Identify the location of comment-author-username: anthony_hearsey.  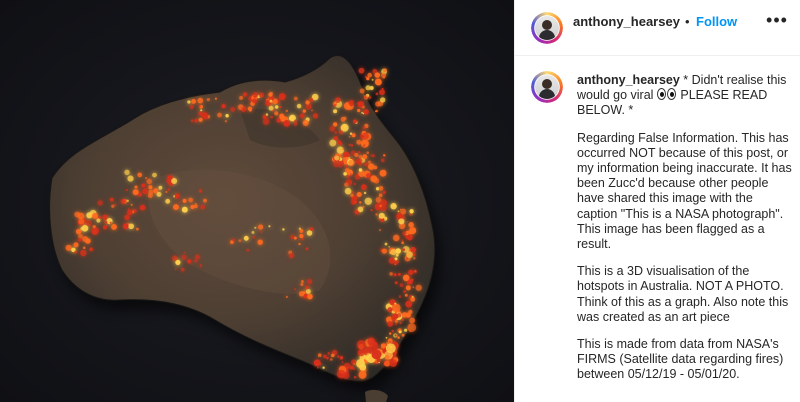
(628, 80).